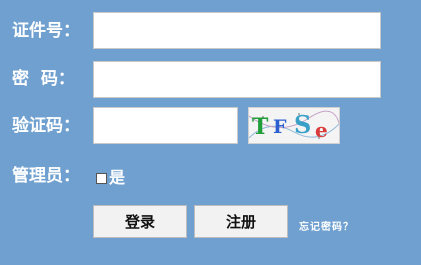 This screenshot has height=265, width=421. What do you see at coordinates (260, 127) in the screenshot?
I see `captcha-char-1: T` at bounding box center [260, 127].